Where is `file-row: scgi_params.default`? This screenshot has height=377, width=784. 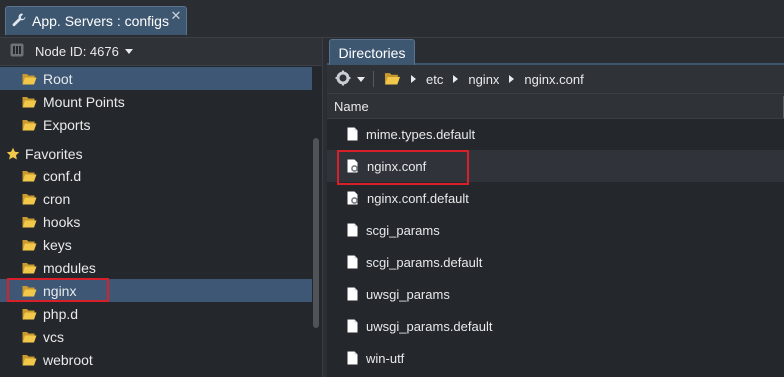 file-row: scgi_params.default is located at coordinates (555, 262).